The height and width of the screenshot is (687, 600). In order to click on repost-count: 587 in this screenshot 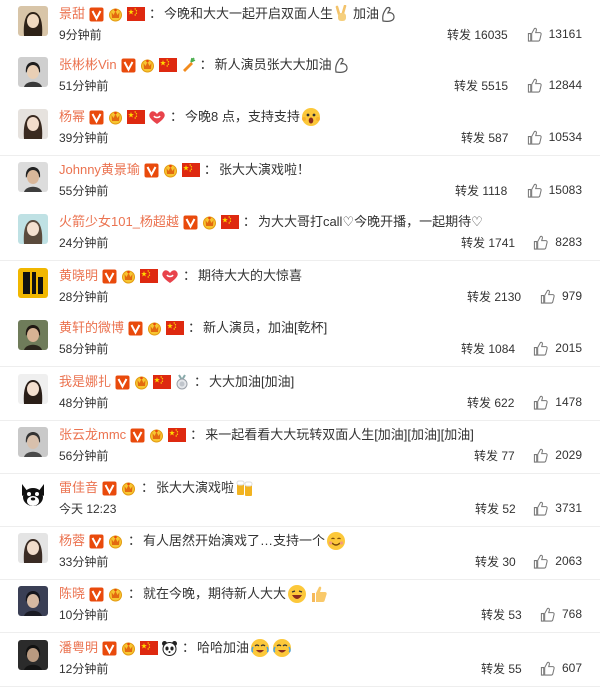, I will do `click(498, 138)`.